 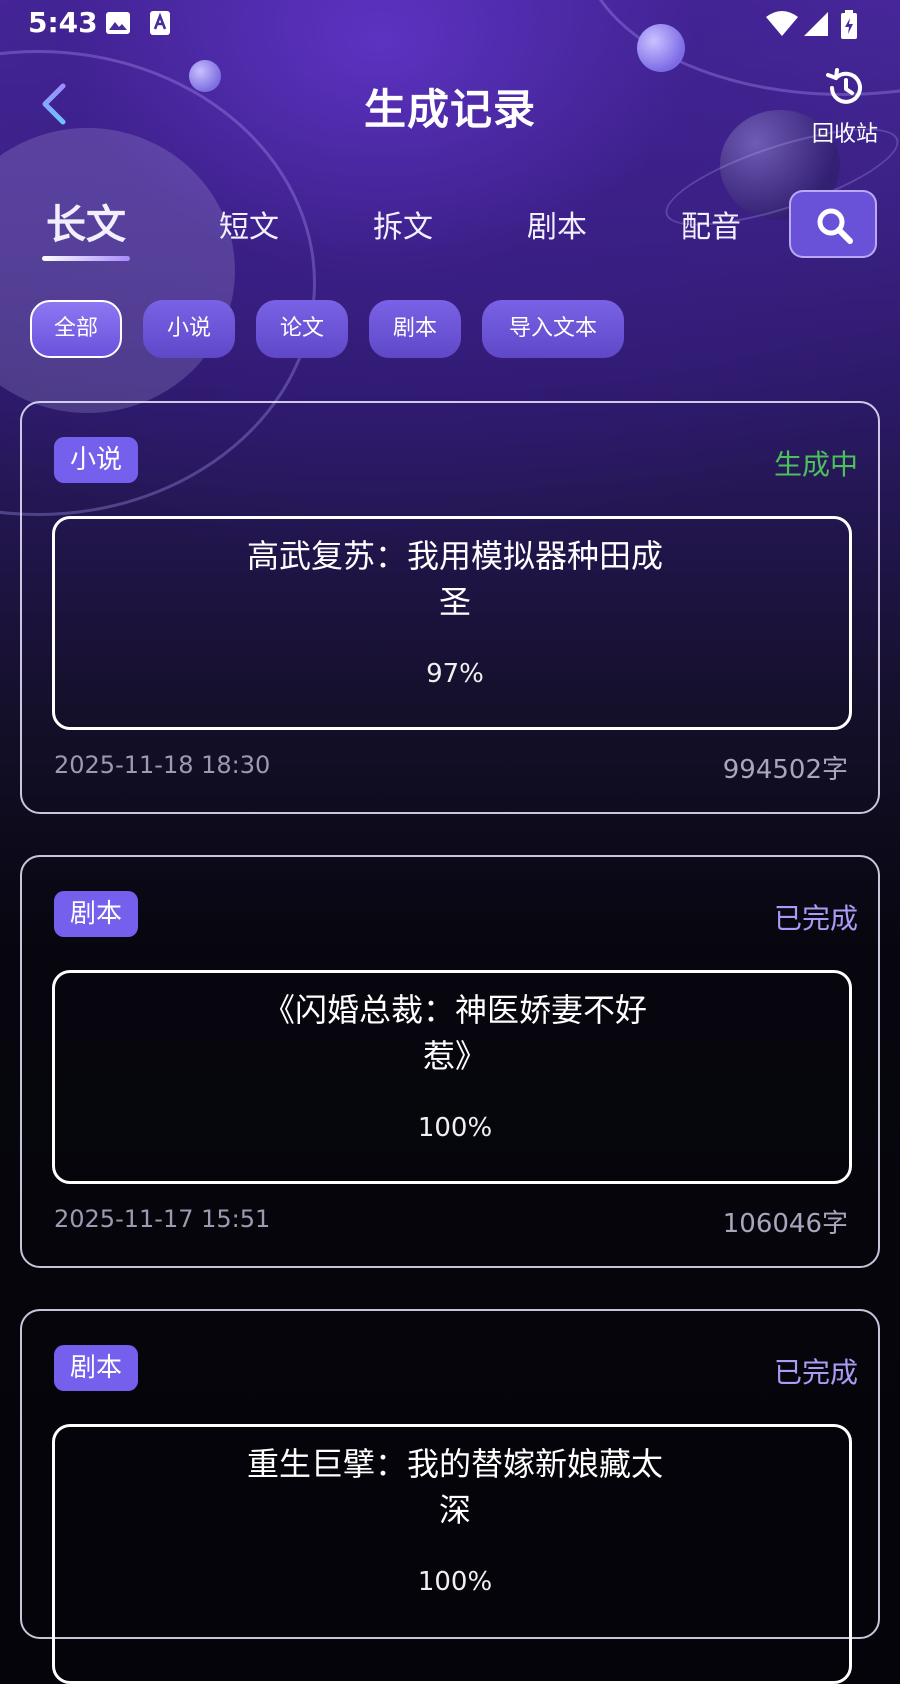 What do you see at coordinates (162, 765) in the screenshot?
I see `record-date: 2025-11-18 18:30` at bounding box center [162, 765].